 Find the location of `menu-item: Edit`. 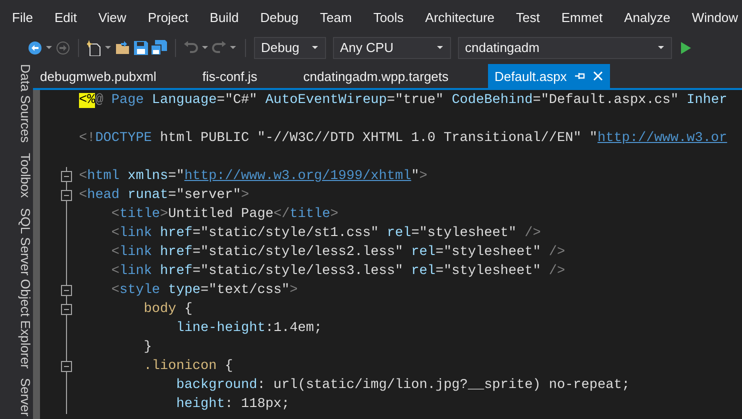

menu-item: Edit is located at coordinates (65, 17).